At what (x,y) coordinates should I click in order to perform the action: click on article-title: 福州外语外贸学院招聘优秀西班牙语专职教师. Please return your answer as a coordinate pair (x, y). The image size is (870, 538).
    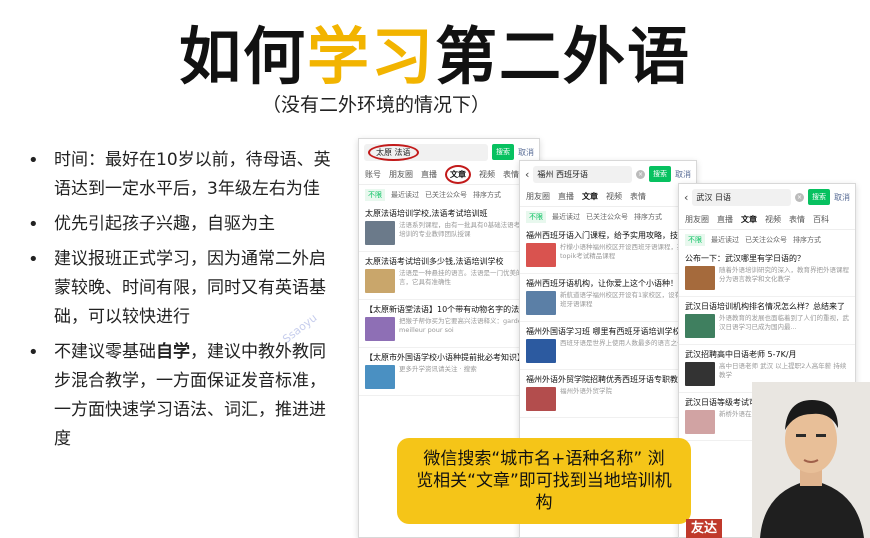
    Looking at the image, I should click on (606, 379).